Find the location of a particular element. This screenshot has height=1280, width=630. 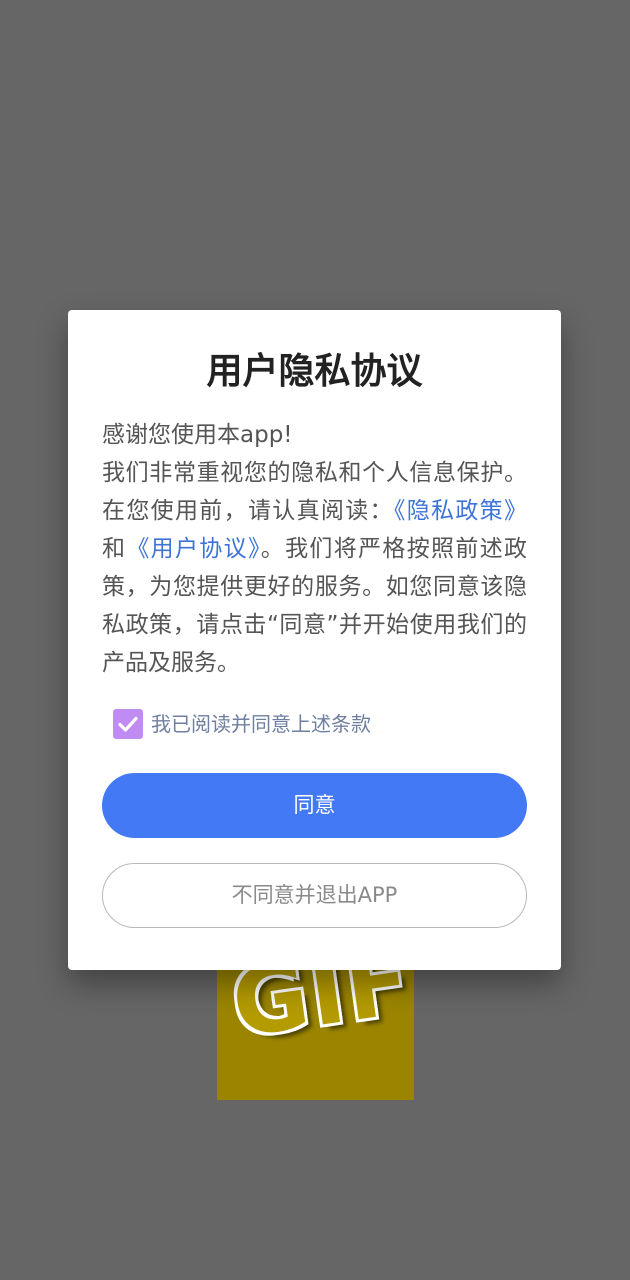

user-agreement-link: 《用户协议》 is located at coordinates (193, 549).